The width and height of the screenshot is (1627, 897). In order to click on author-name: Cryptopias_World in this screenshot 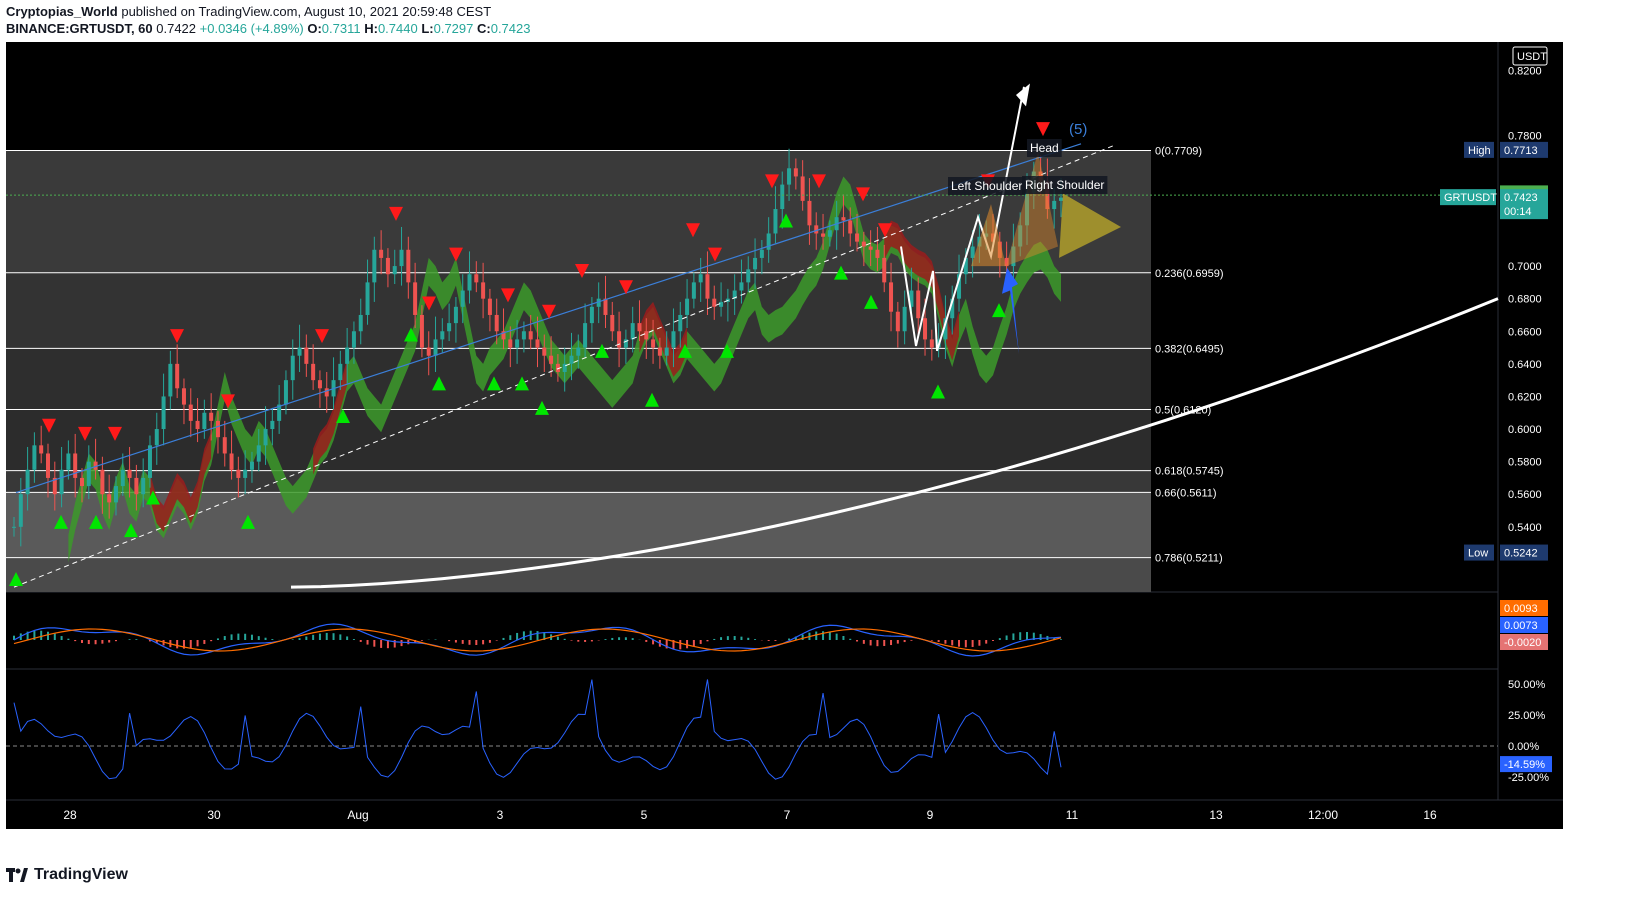, I will do `click(62, 11)`.